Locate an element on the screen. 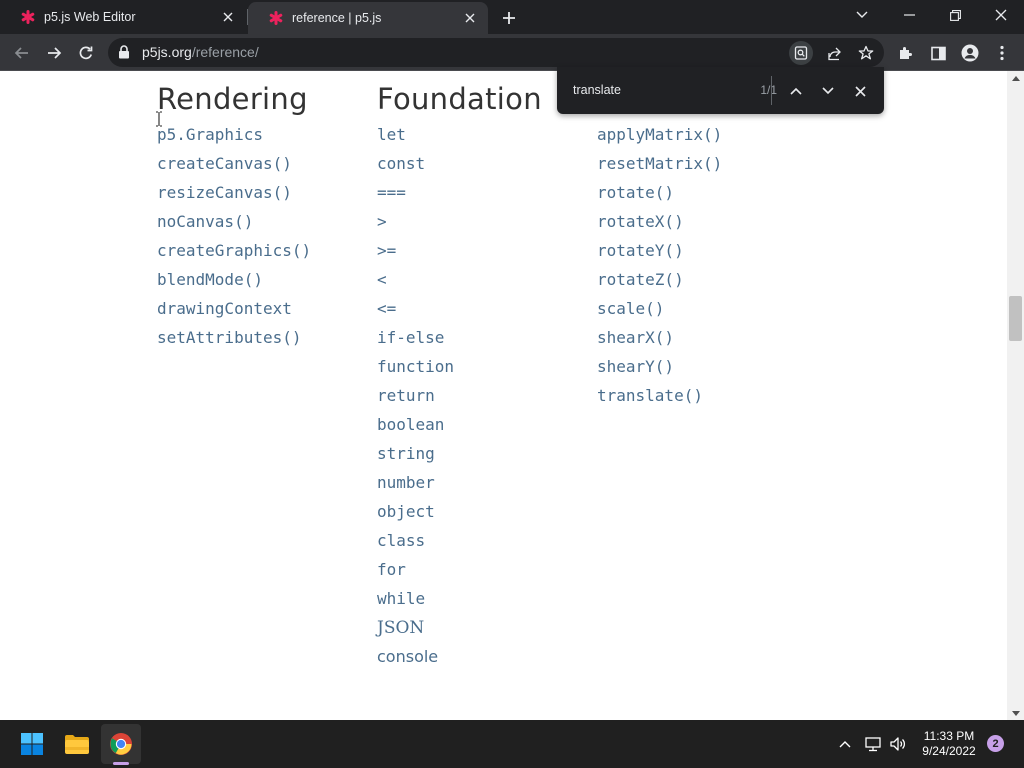 The width and height of the screenshot is (1024, 768). forward-arrow-icon is located at coordinates (54, 53).